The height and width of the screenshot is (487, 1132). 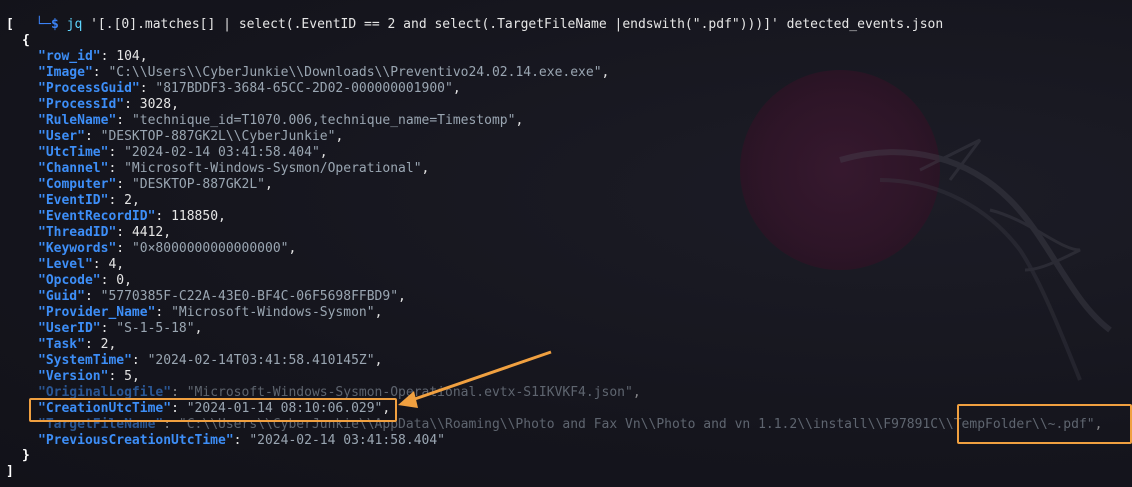 What do you see at coordinates (26, 40) in the screenshot?
I see `json-open-object: {` at bounding box center [26, 40].